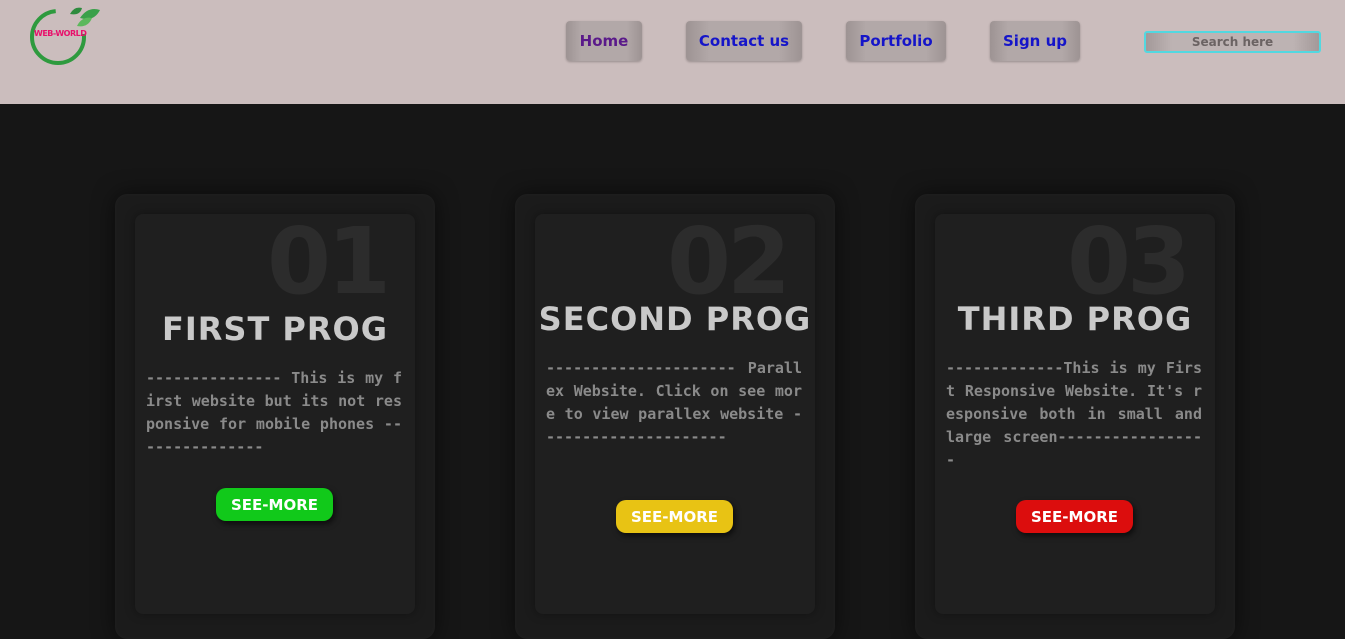 The image size is (1345, 639). Describe the element at coordinates (675, 319) in the screenshot. I see `card-title: SECOND PROG` at that location.